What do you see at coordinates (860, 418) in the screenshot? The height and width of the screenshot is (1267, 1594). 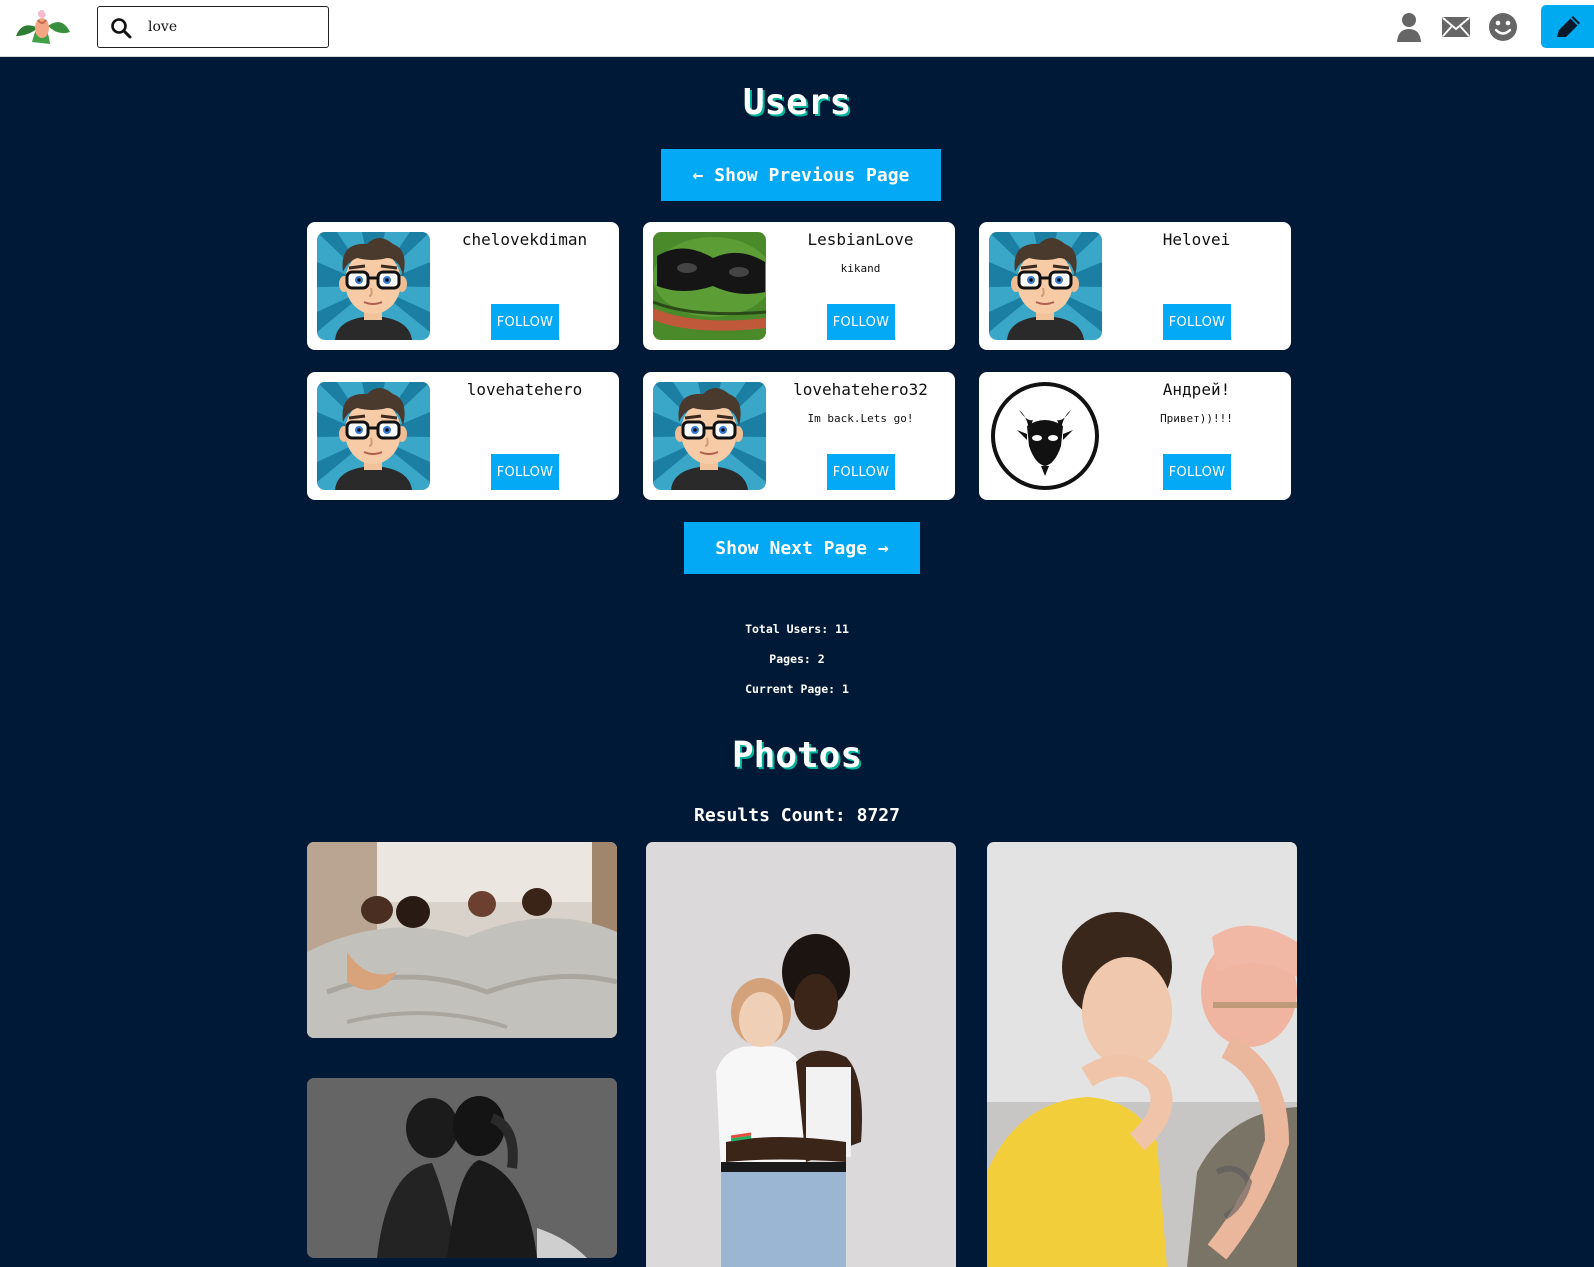 I see `user-bio: Im back.Lets go!` at bounding box center [860, 418].